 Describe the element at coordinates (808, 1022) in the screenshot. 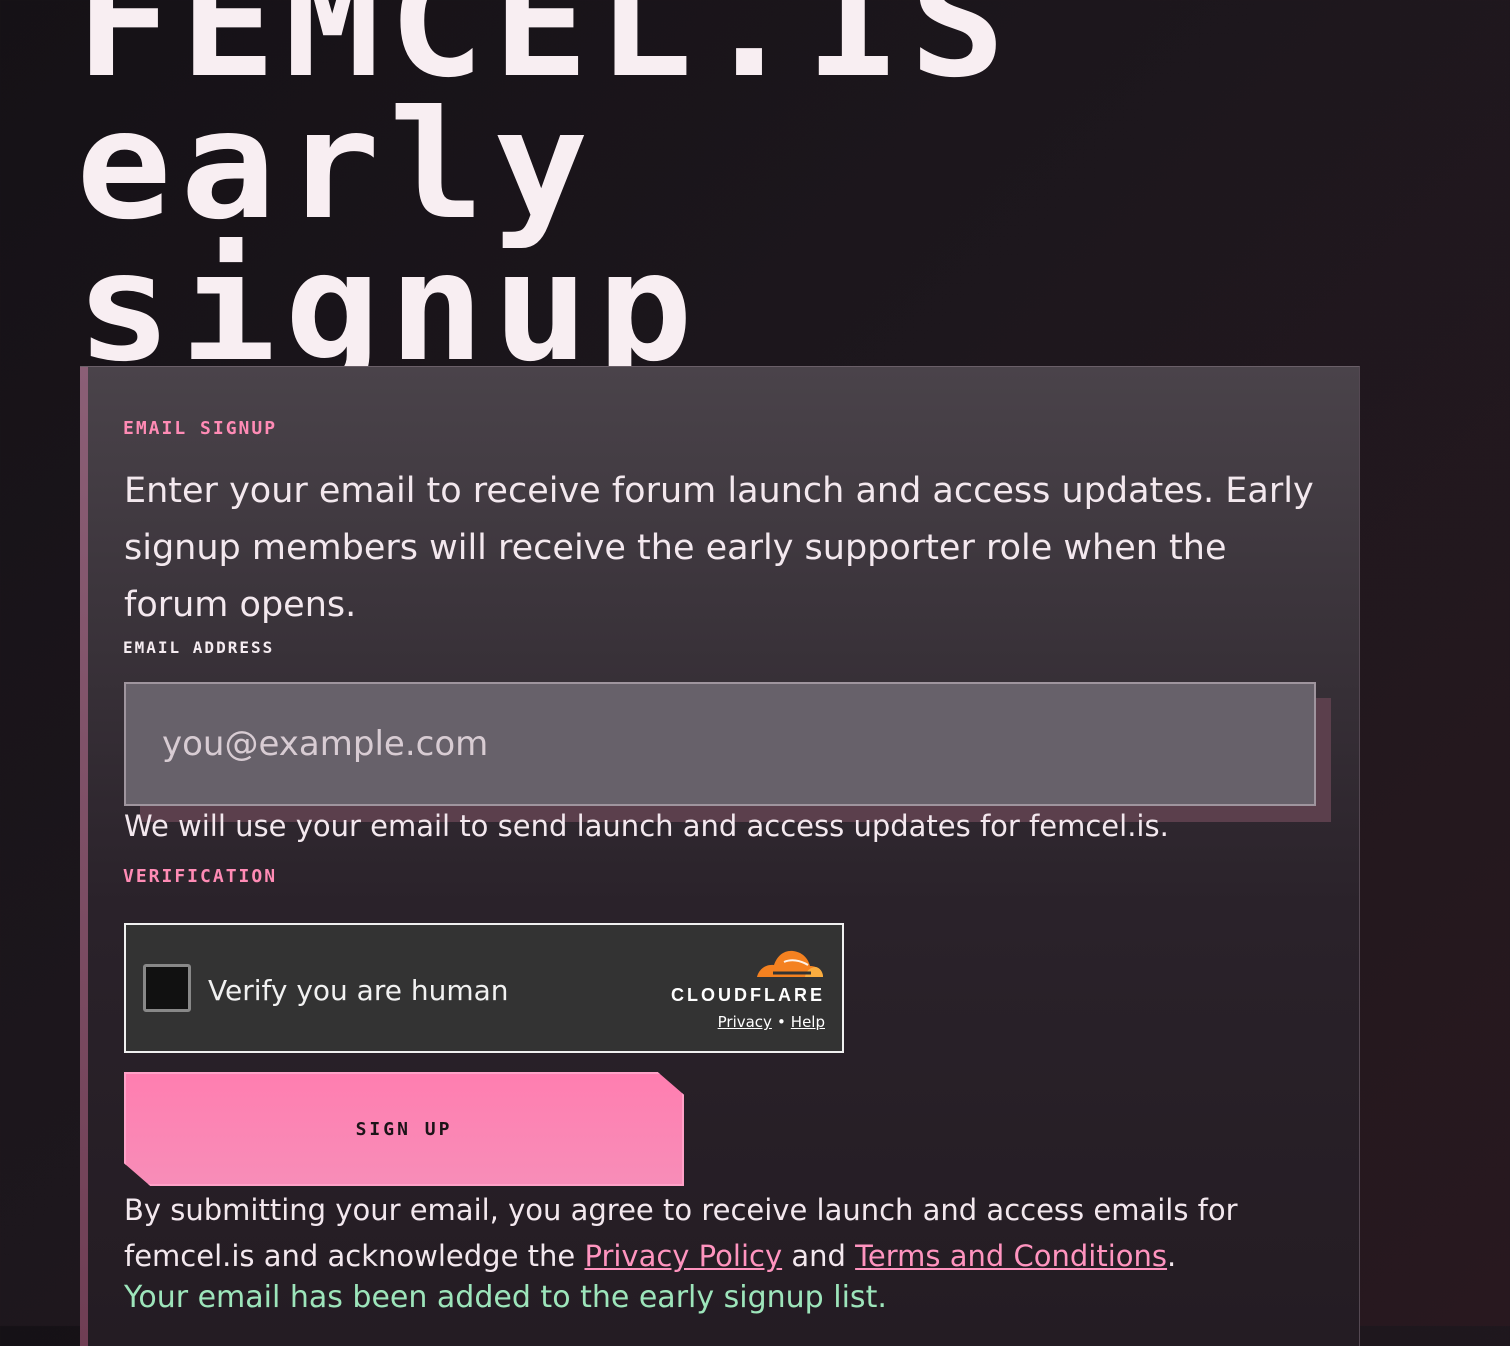

I see `captcha-help-link: Help` at that location.